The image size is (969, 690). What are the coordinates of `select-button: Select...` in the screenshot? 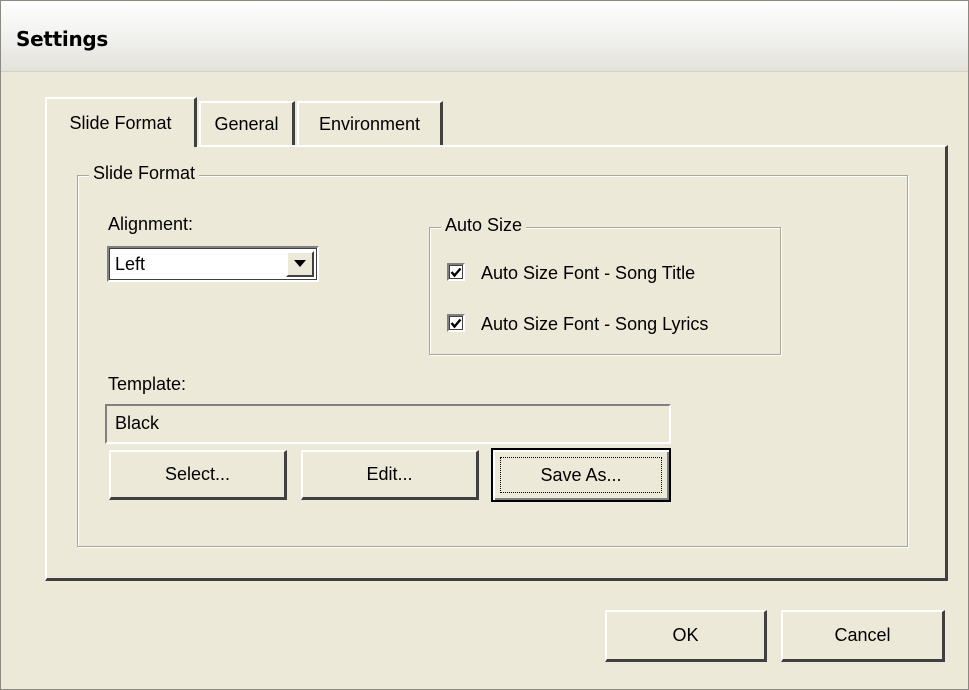 It's located at (198, 475).